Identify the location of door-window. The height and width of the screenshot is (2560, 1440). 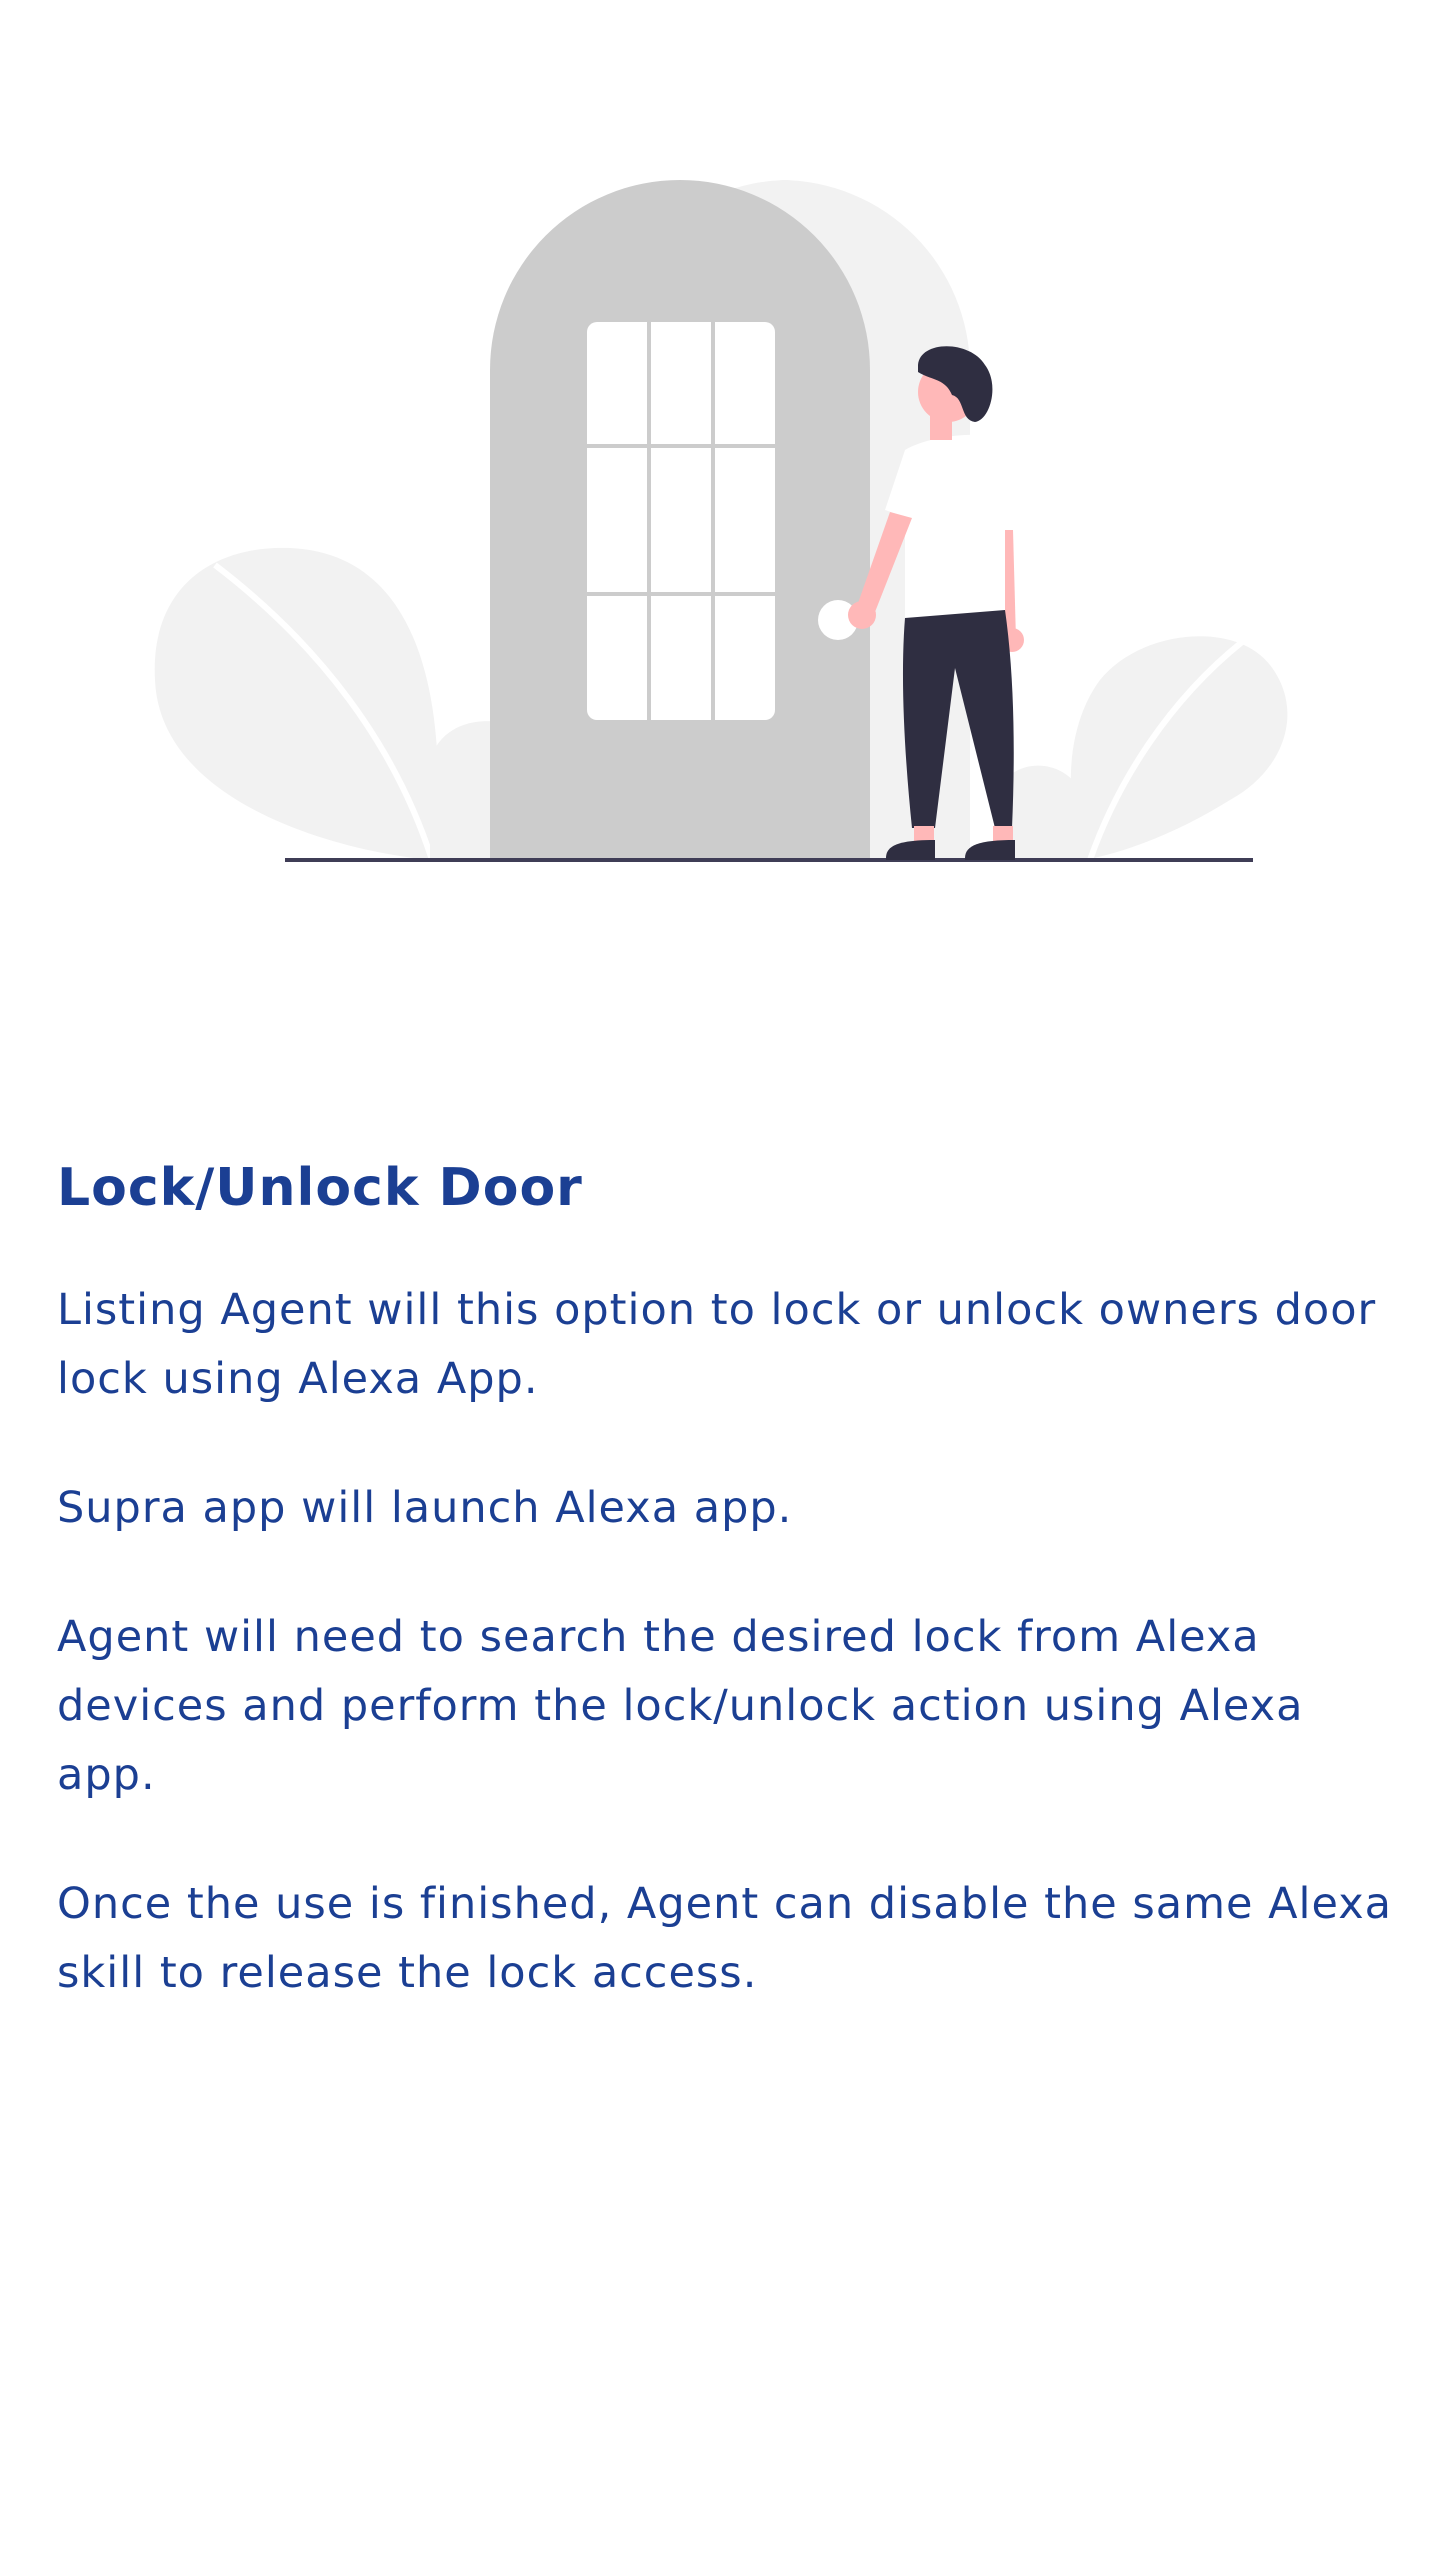
(681, 521).